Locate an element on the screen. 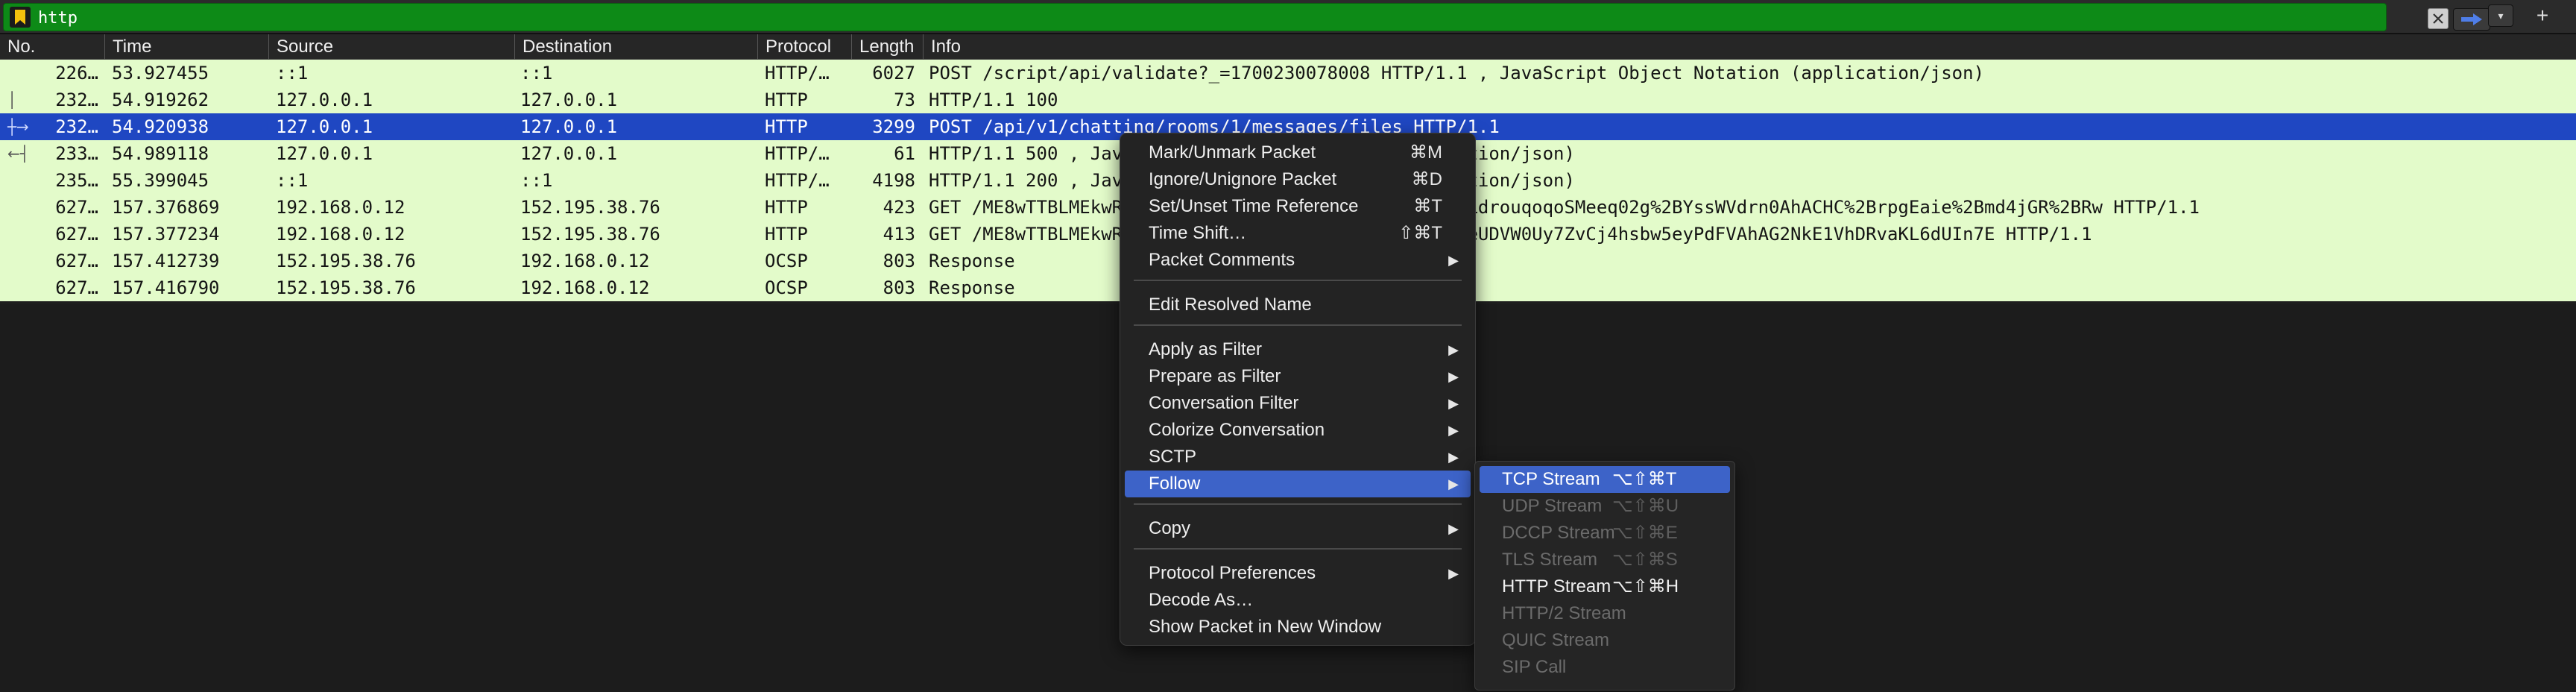 This screenshot has width=2576, height=692. menu-item-prepare-as-filter: Prepare as Filter ▶ is located at coordinates (1298, 376).